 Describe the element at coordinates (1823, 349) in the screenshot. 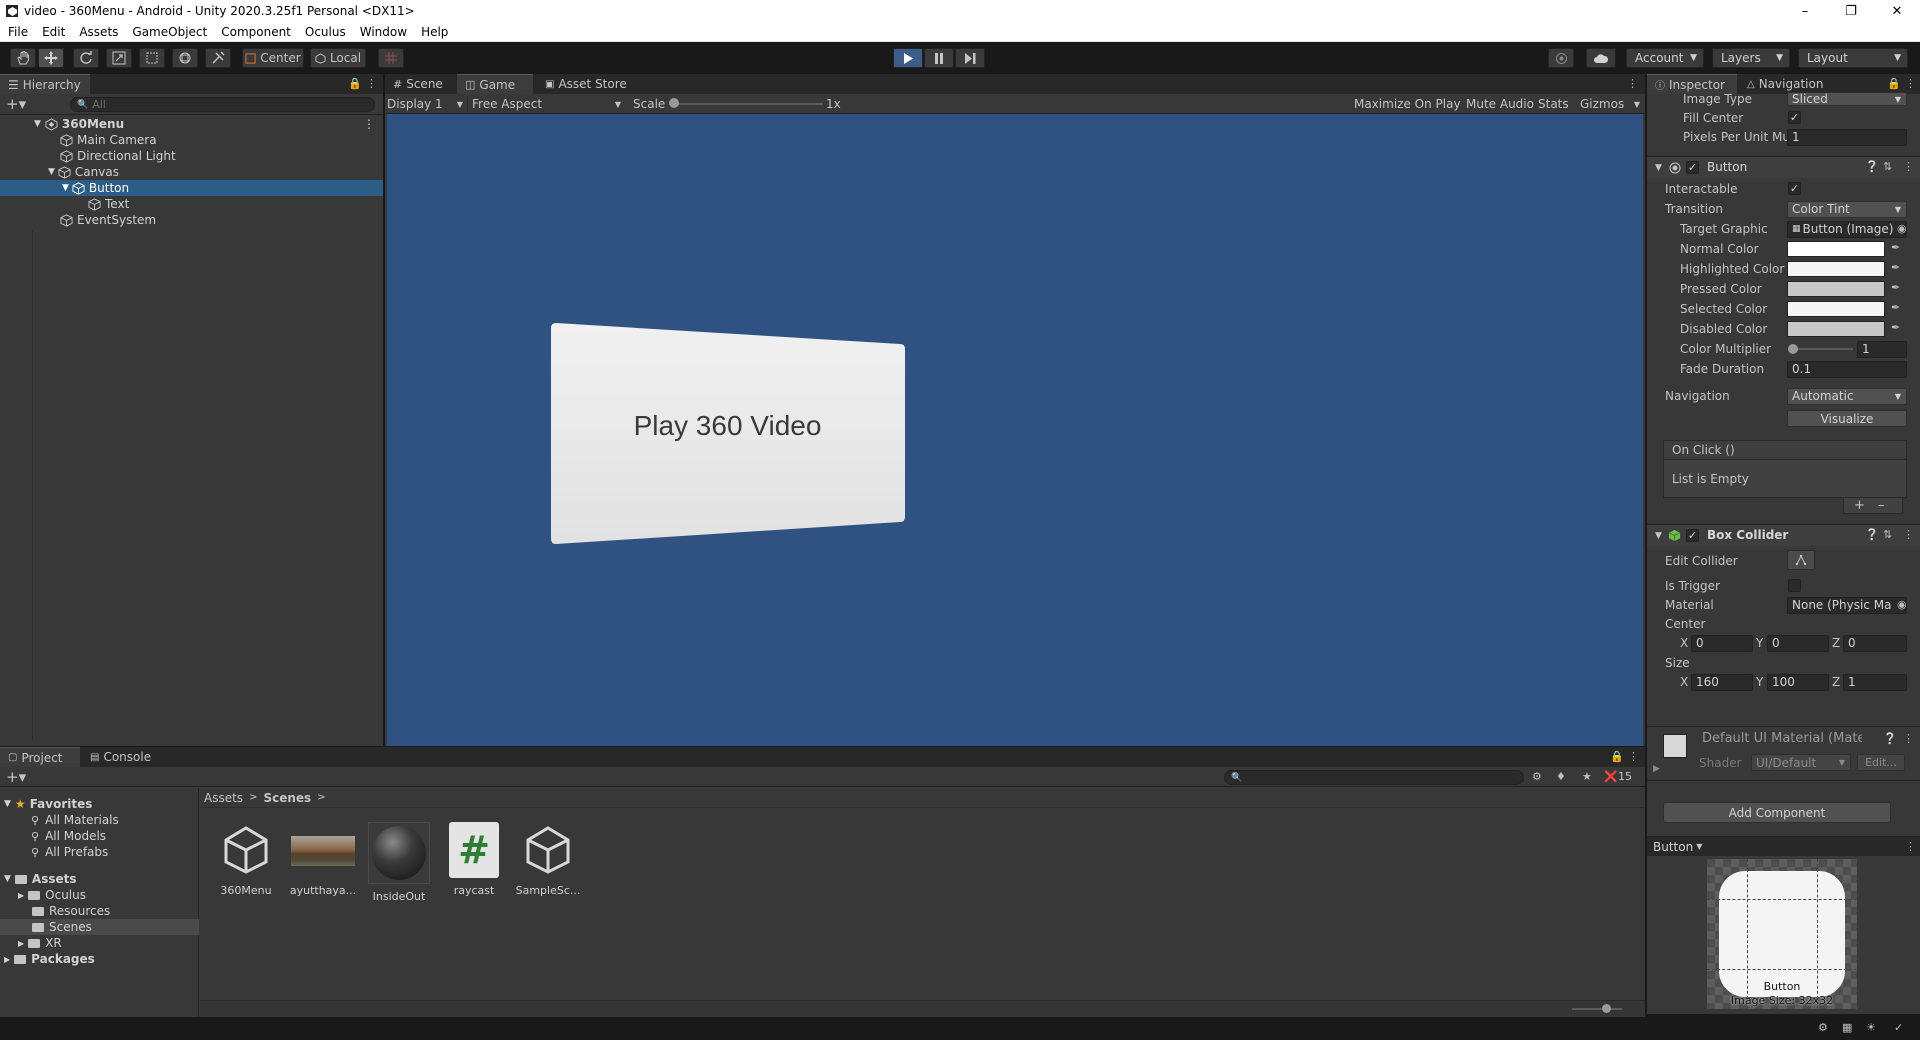

I see `multiplier-slider-track` at that location.